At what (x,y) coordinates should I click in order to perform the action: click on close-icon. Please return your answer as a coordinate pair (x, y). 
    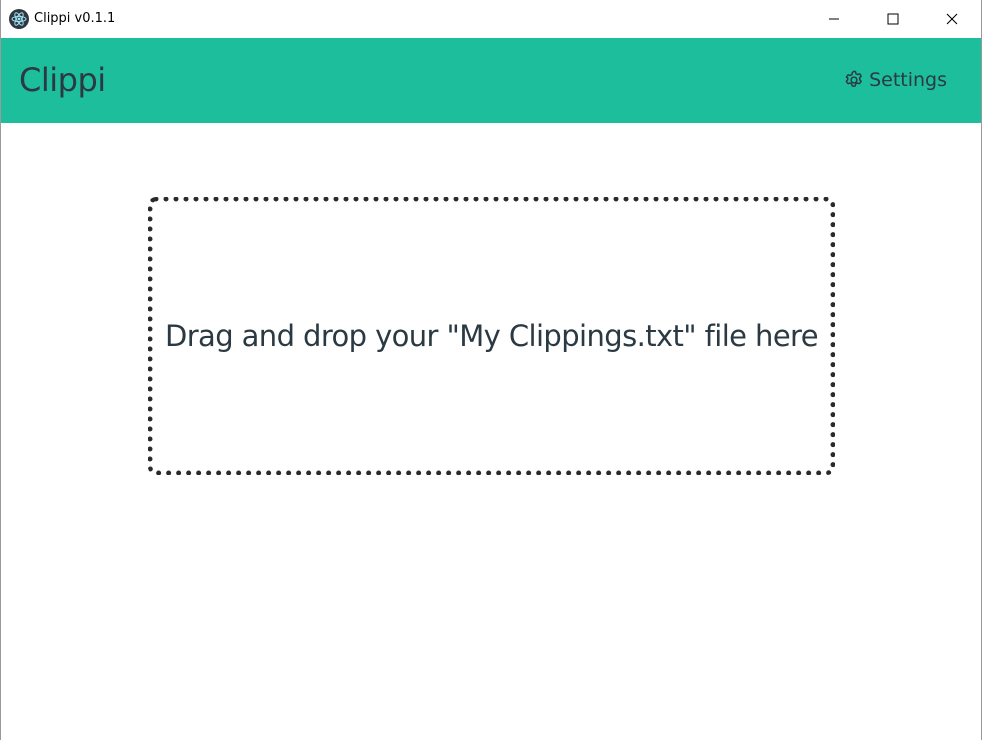
    Looking at the image, I should click on (952, 19).